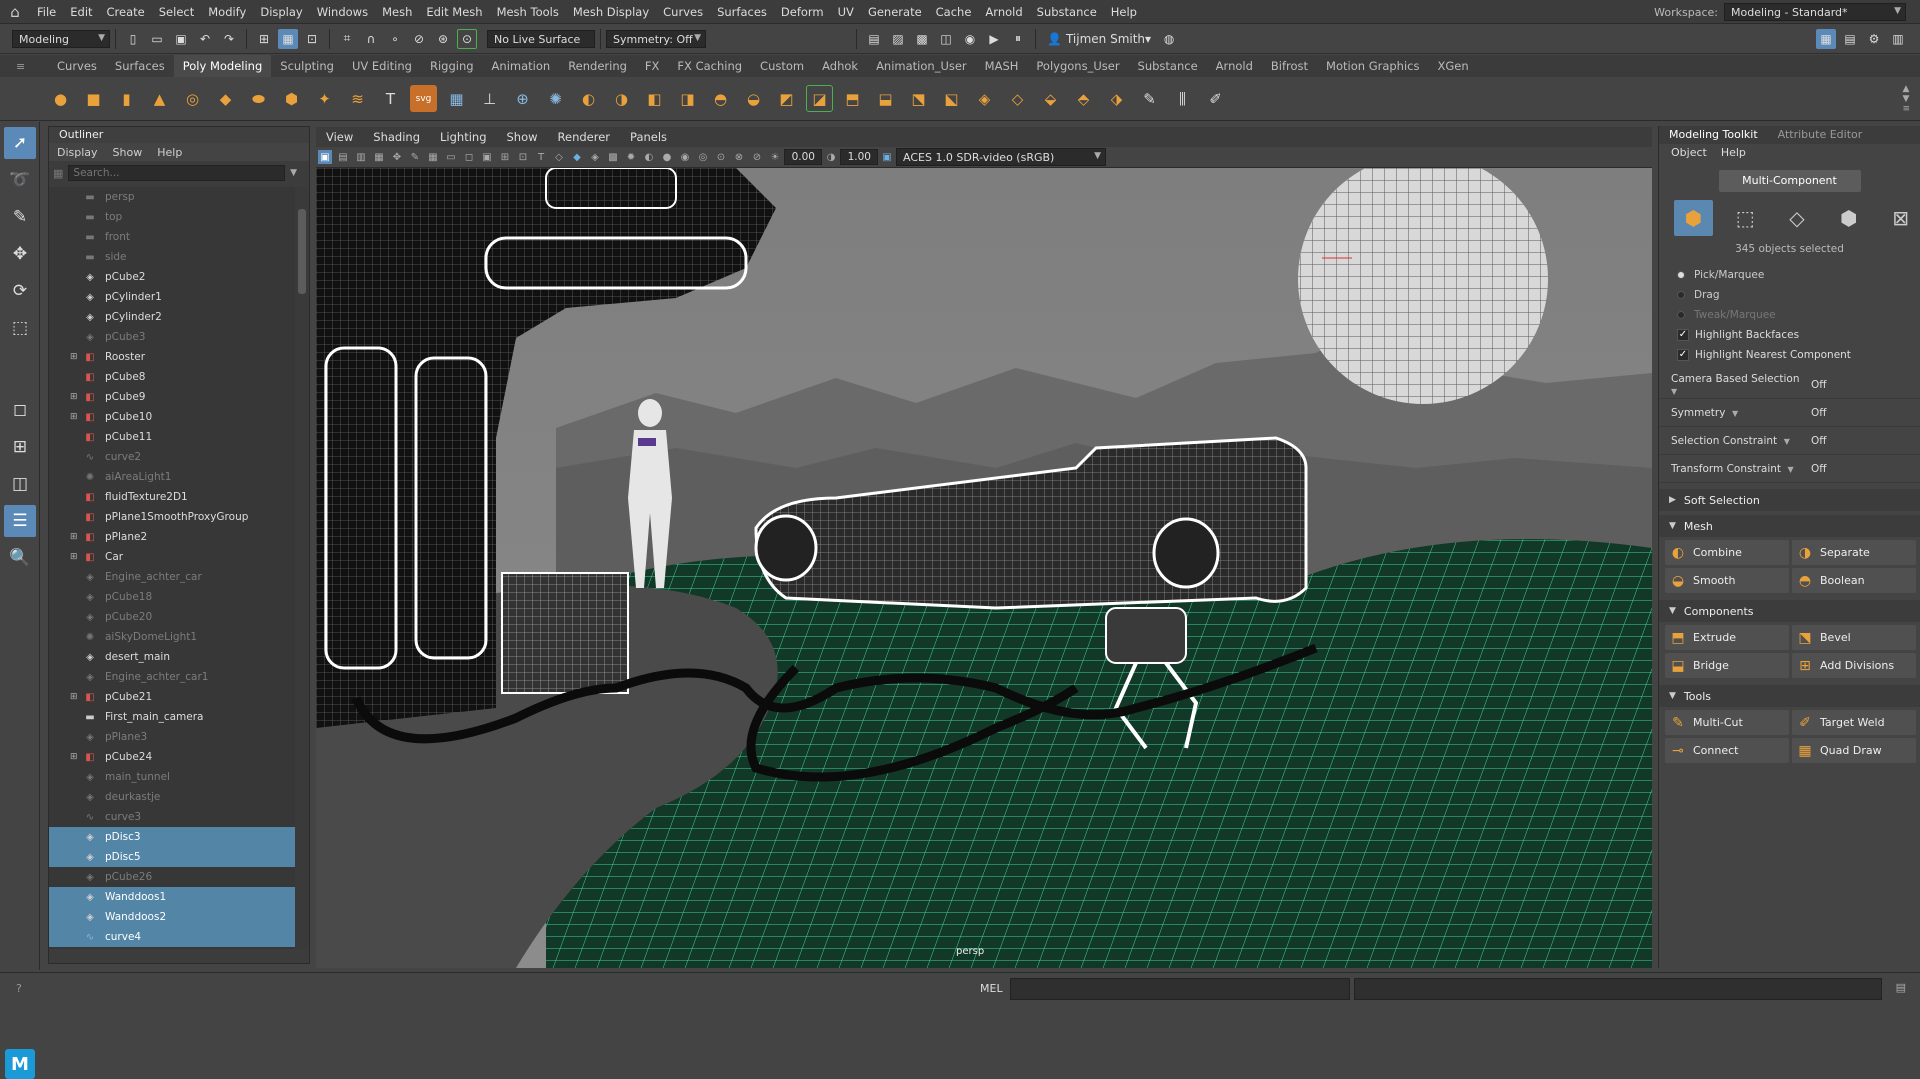 The height and width of the screenshot is (1079, 1920). I want to click on safe-action-icon: ⊡, so click(523, 157).